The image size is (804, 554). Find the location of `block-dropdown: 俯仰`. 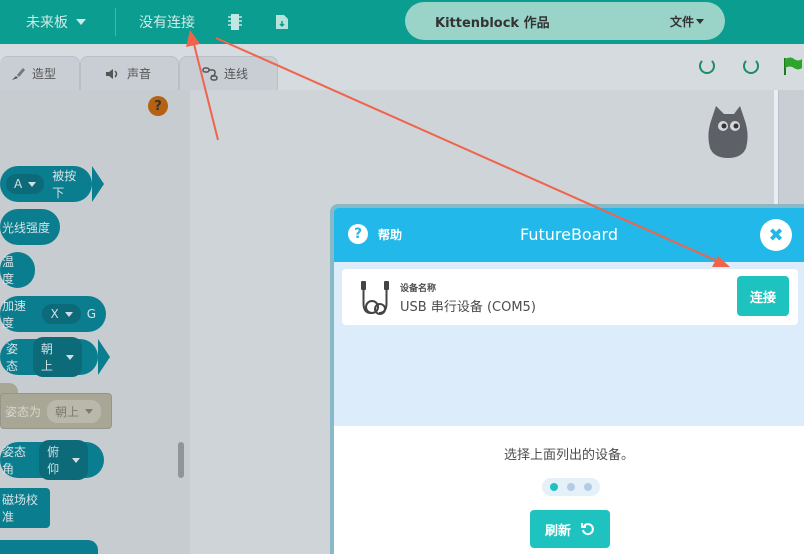

block-dropdown: 俯仰 is located at coordinates (63, 460).